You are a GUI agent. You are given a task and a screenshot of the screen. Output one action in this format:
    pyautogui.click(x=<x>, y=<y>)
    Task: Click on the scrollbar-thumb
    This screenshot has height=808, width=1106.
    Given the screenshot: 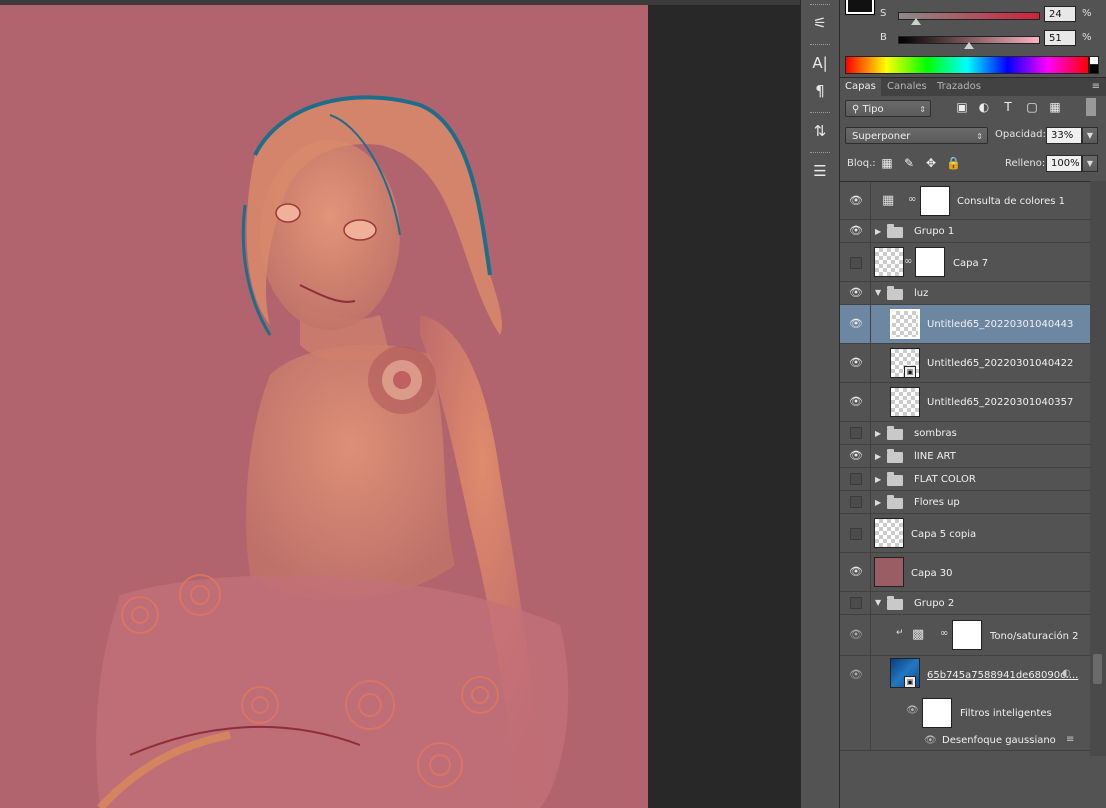 What is the action you would take?
    pyautogui.click(x=1097, y=669)
    